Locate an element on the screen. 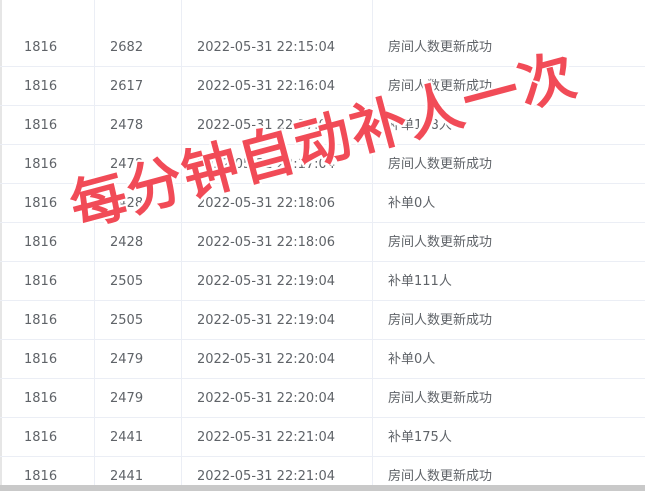 The height and width of the screenshot is (496, 645). table-row: 1816 2428 2022-05-31 22:18:06 补单0人 is located at coordinates (322, 203).